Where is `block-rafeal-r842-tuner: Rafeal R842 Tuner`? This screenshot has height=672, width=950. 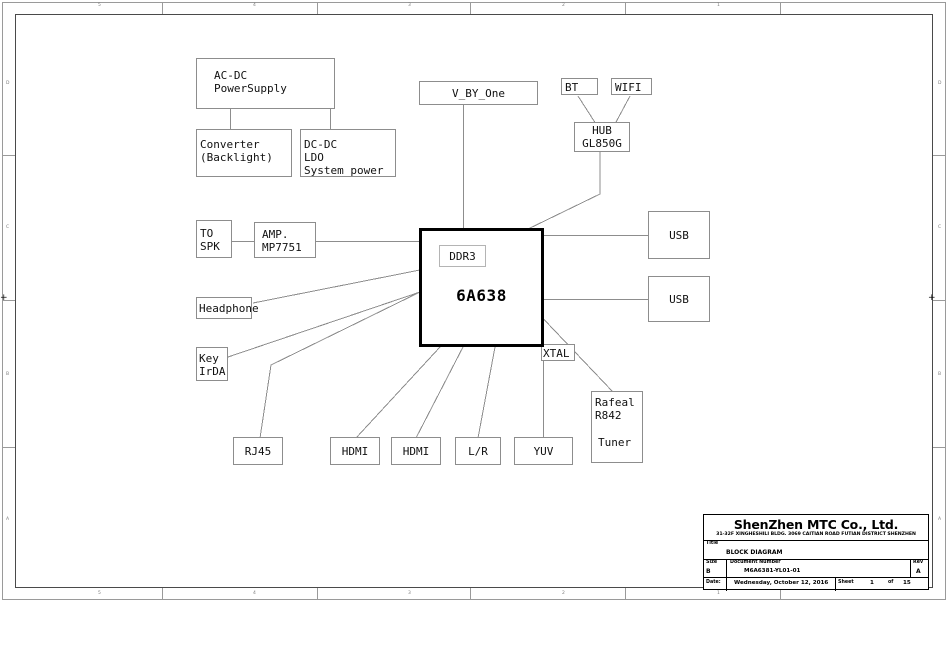 block-rafeal-r842-tuner: Rafeal R842 Tuner is located at coordinates (617, 427).